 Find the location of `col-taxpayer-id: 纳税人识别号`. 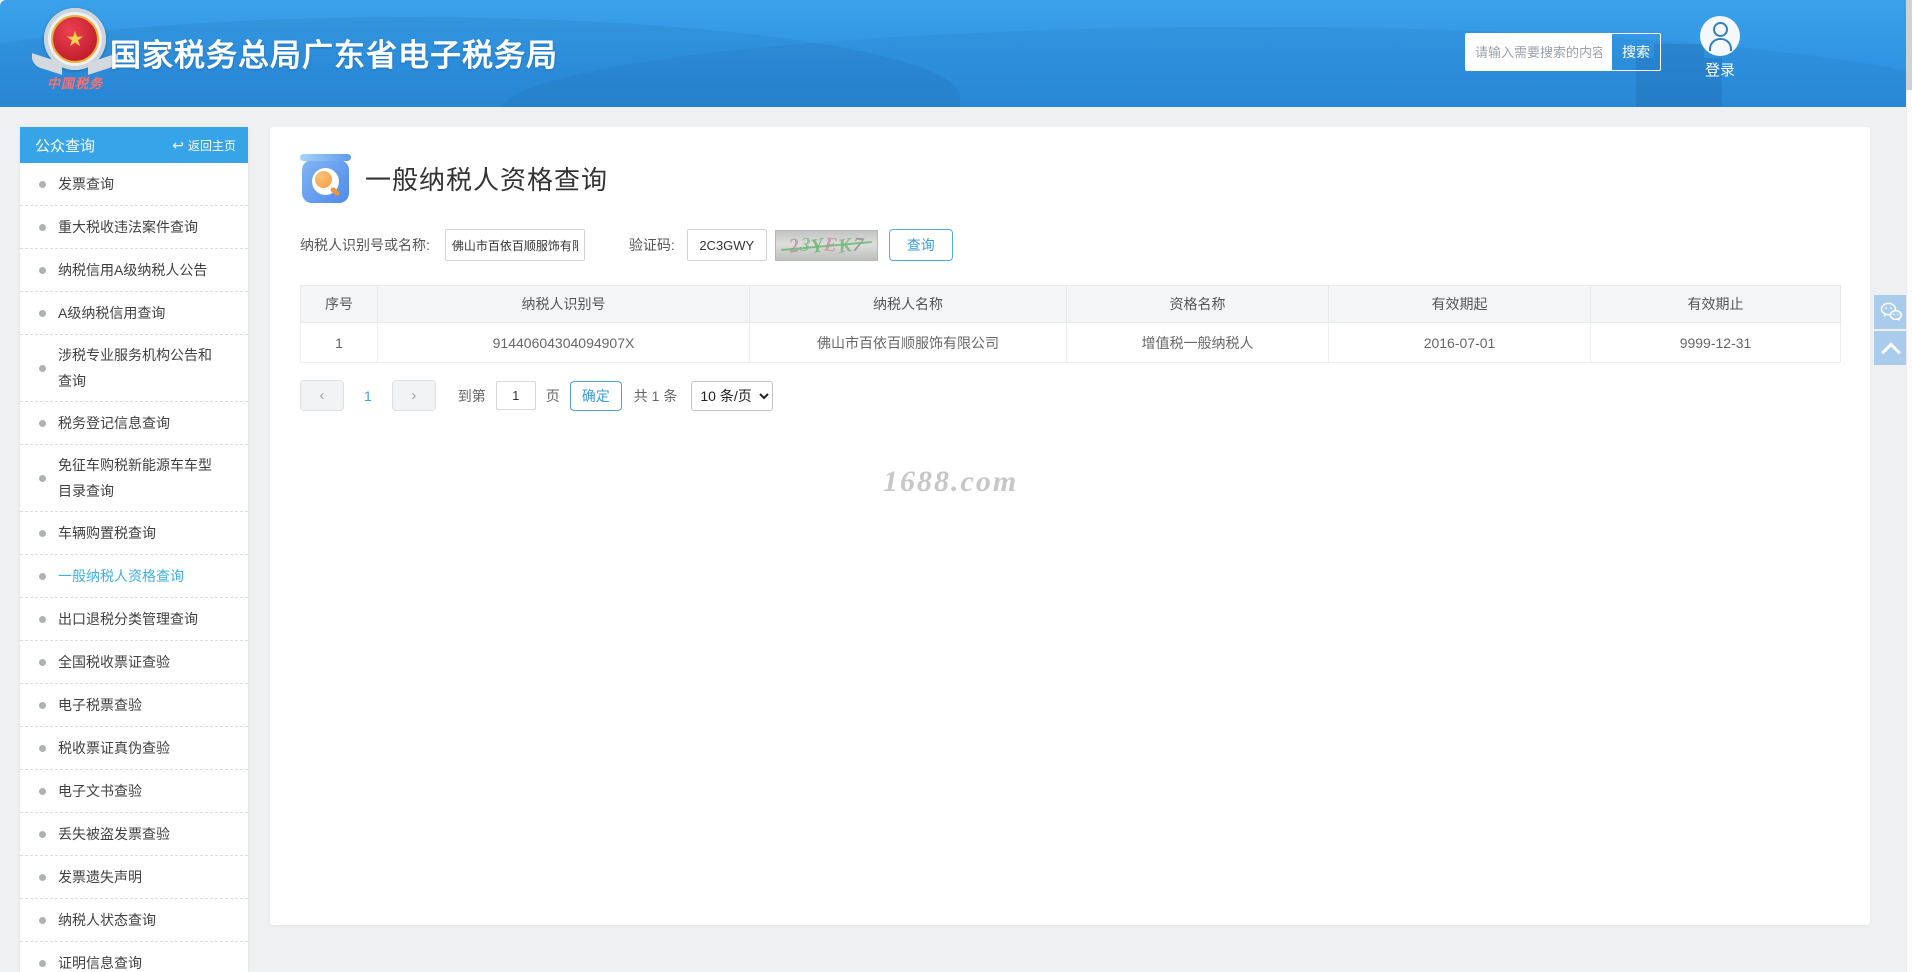

col-taxpayer-id: 纳税人识别号 is located at coordinates (563, 304).